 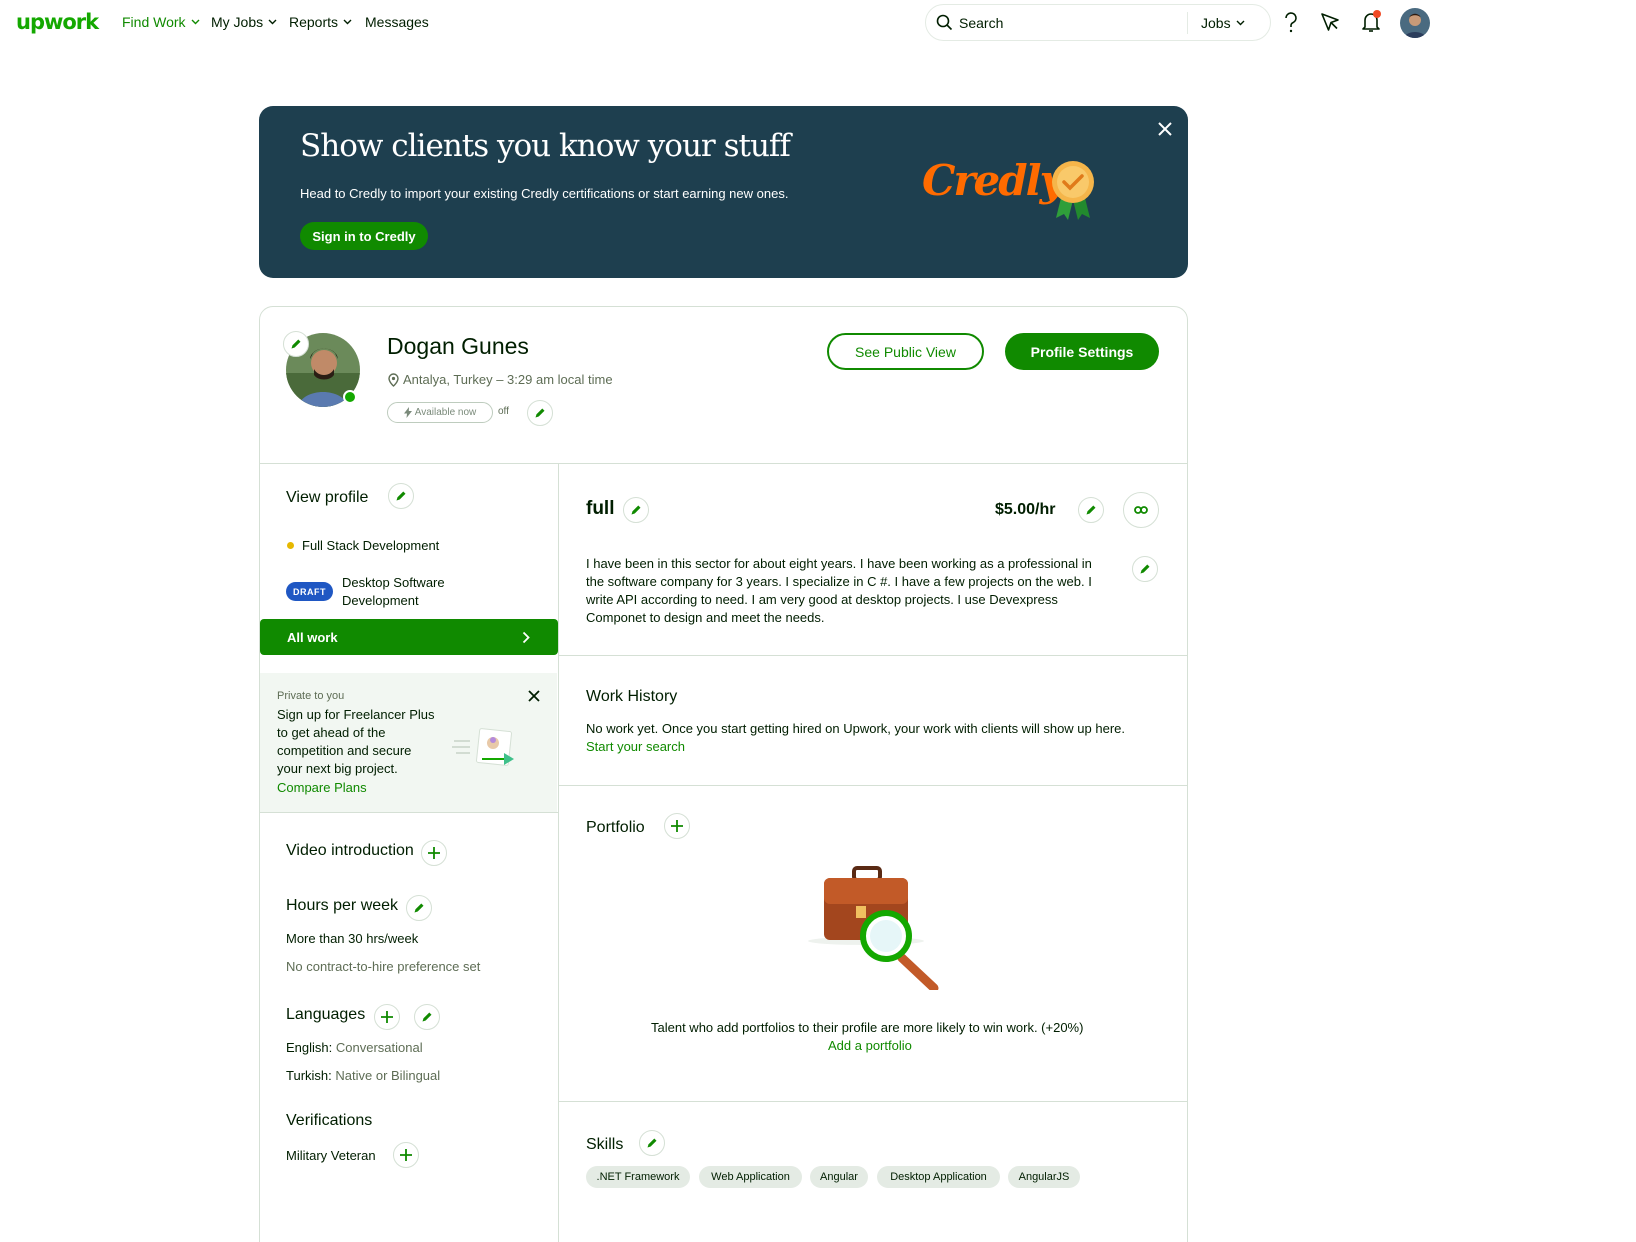 I want to click on nav-my-jobs: My Jobs, so click(x=244, y=22).